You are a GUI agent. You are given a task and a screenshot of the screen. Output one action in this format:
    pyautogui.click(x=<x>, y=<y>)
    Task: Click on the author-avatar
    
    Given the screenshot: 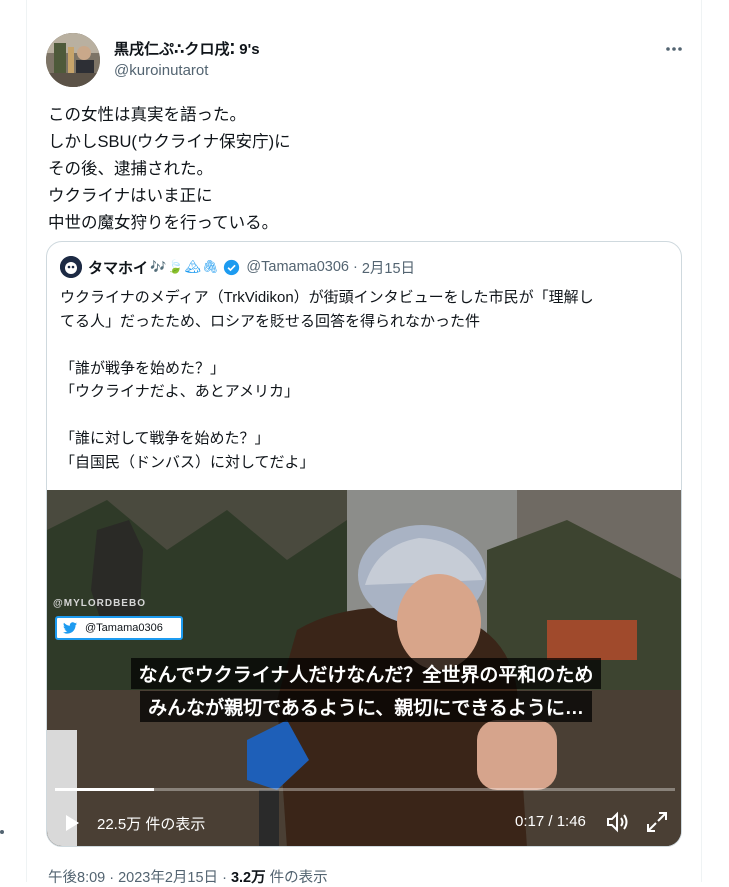 What is the action you would take?
    pyautogui.click(x=73, y=60)
    